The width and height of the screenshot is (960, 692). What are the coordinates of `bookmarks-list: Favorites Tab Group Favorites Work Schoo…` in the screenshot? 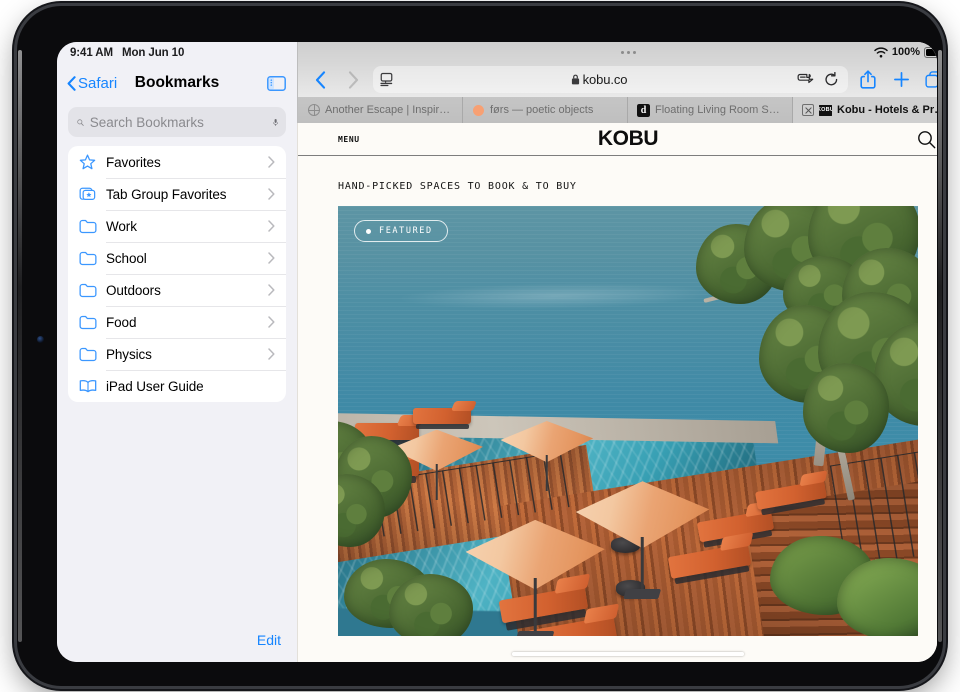 It's located at (177, 274).